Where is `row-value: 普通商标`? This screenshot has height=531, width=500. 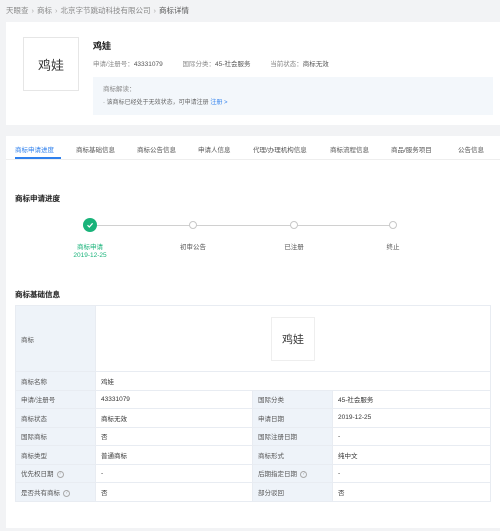 row-value: 普通商标 is located at coordinates (174, 455).